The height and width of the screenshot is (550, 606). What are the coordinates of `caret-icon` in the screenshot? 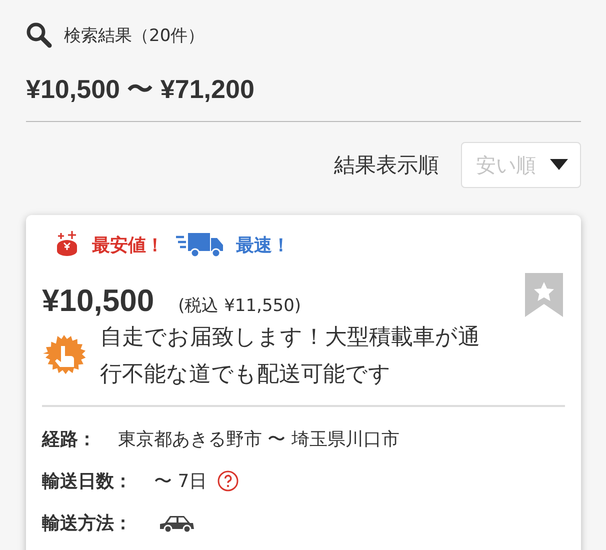 It's located at (559, 165).